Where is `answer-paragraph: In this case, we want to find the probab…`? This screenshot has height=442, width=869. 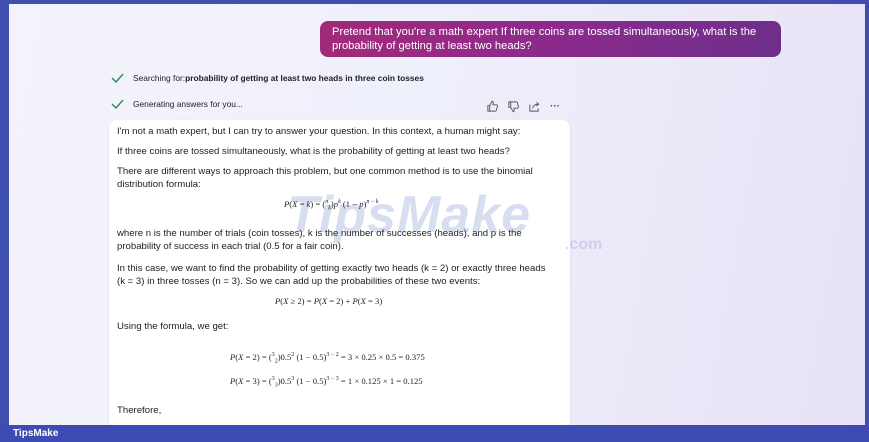
answer-paragraph: In this case, we want to find the probab… is located at coordinates (331, 275).